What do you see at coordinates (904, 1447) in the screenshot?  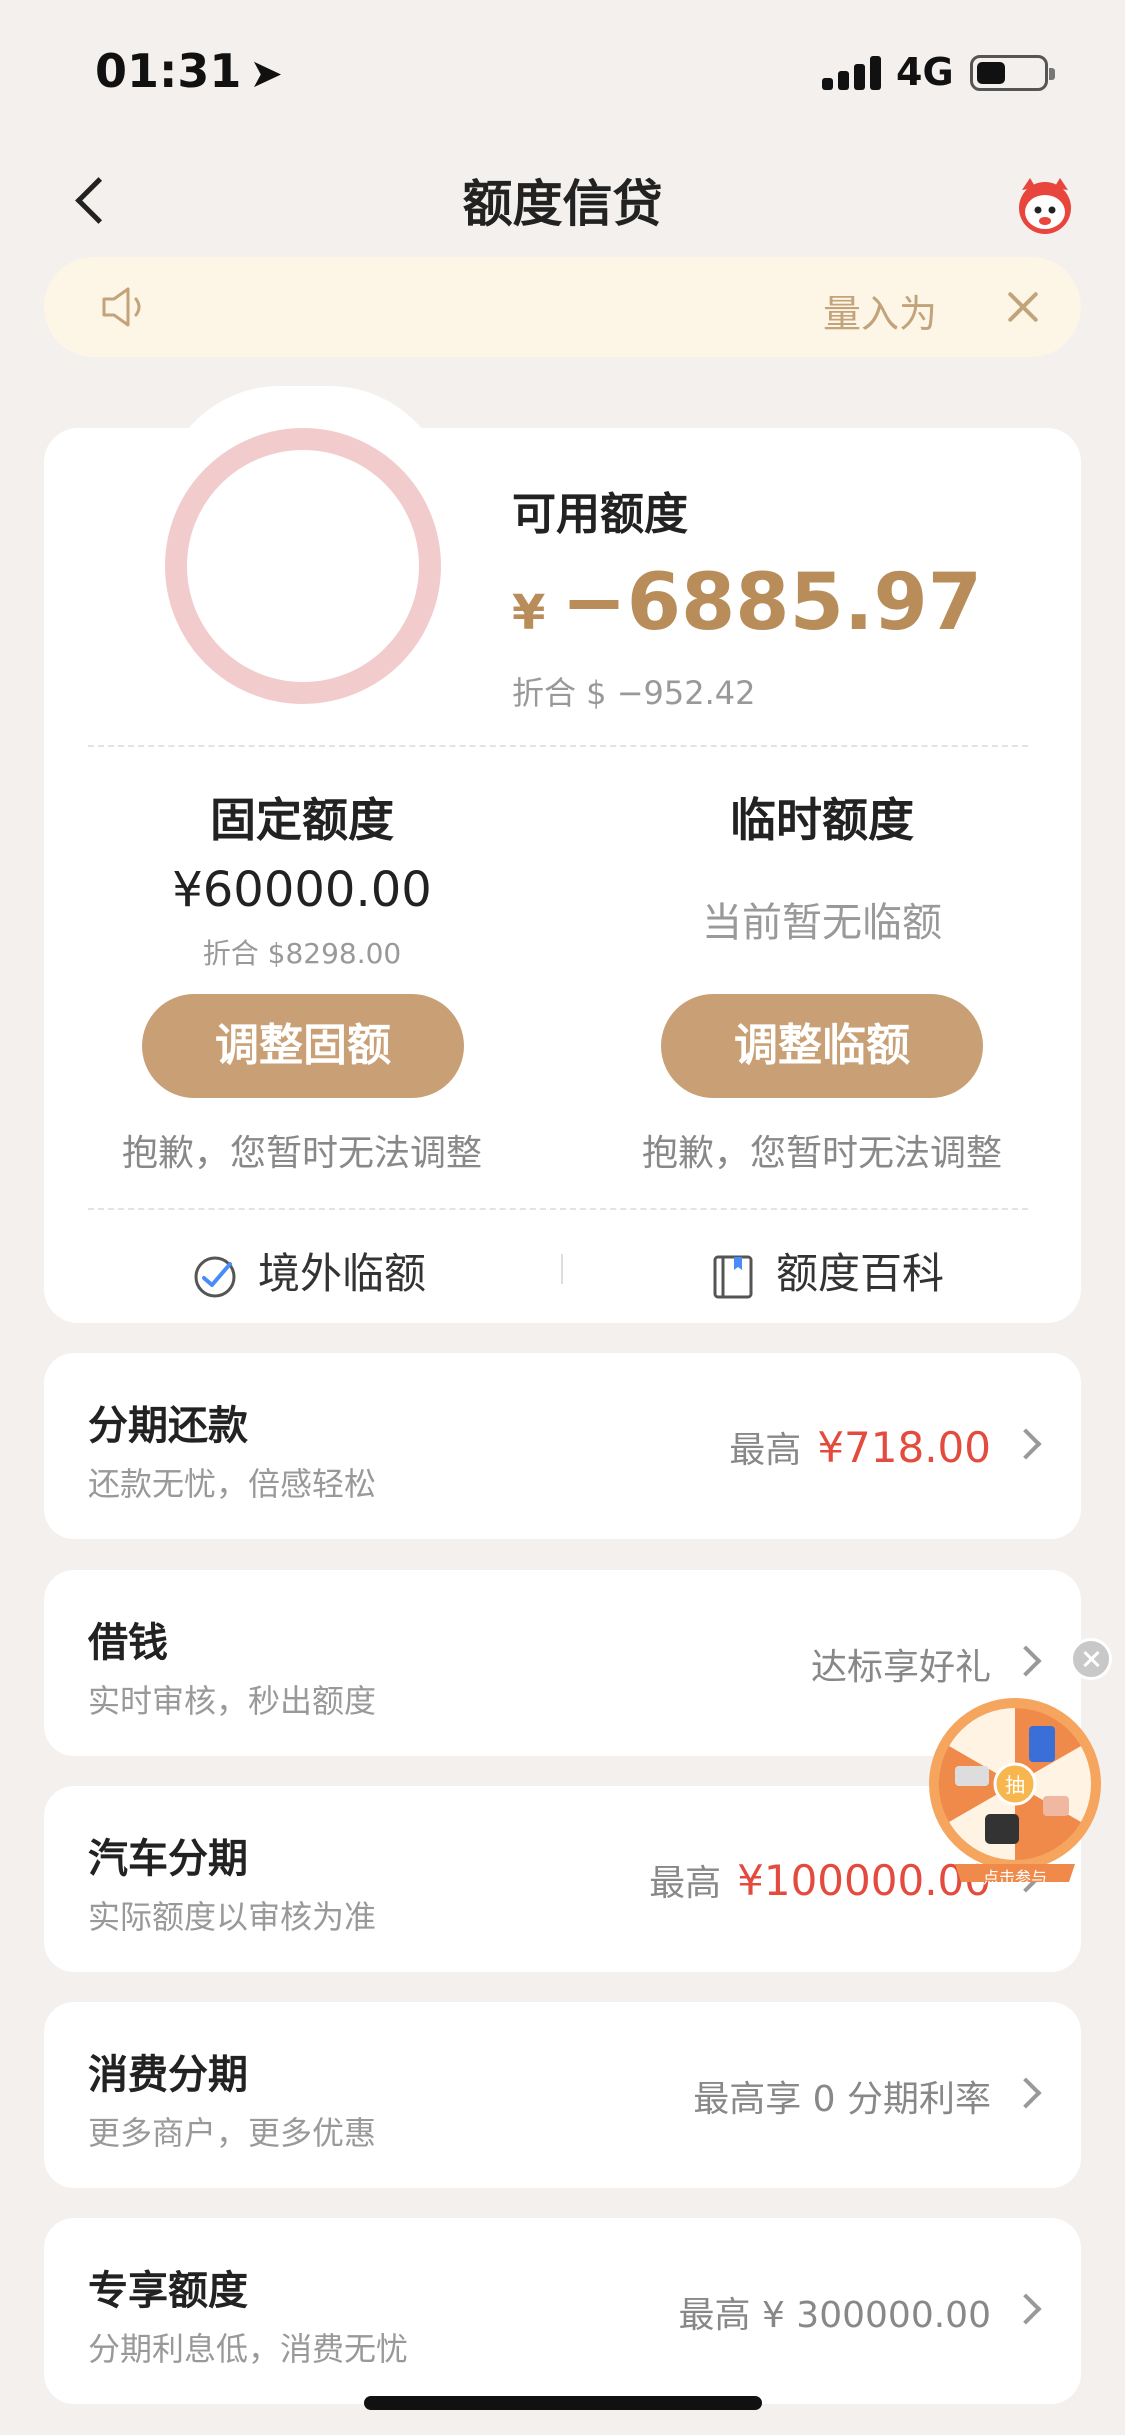 I see `service-right-value: ¥718.00` at bounding box center [904, 1447].